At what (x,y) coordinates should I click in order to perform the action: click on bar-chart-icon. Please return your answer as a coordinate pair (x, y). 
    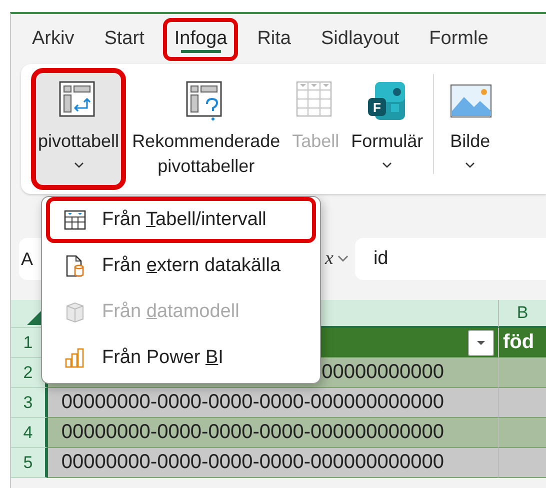
    Looking at the image, I should click on (75, 358).